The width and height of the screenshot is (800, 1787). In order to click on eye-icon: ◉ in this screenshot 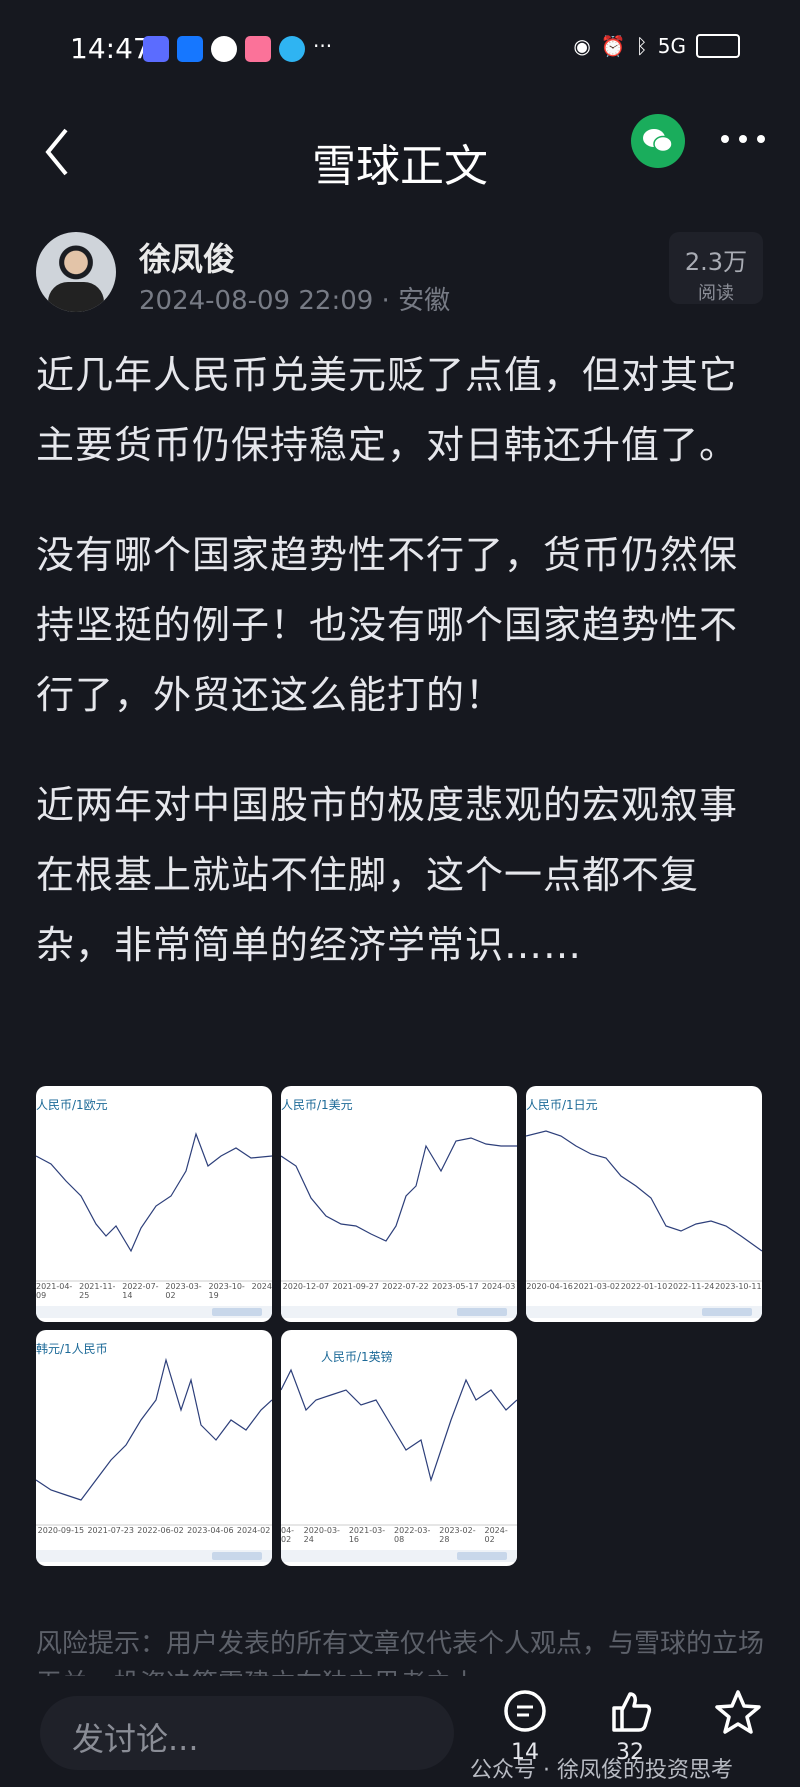, I will do `click(582, 46)`.